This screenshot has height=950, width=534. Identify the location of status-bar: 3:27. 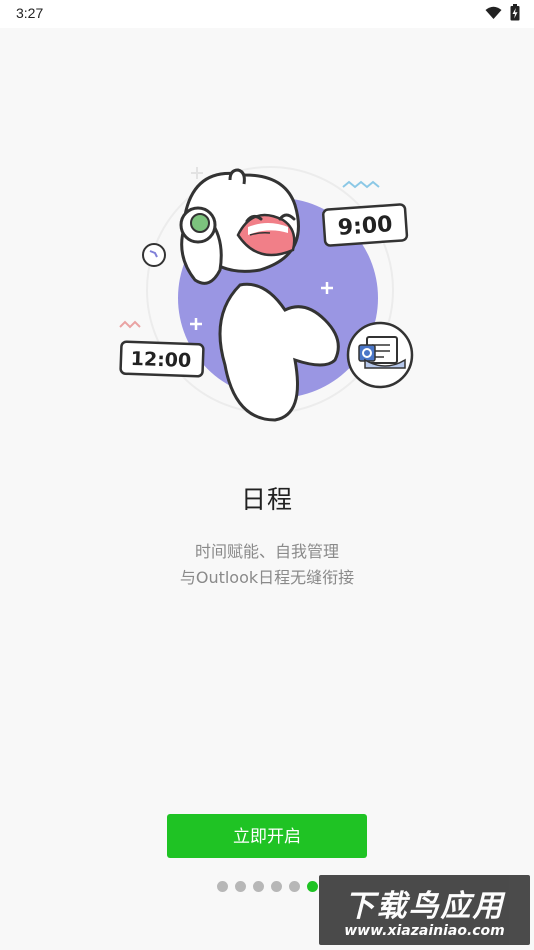
(267, 14).